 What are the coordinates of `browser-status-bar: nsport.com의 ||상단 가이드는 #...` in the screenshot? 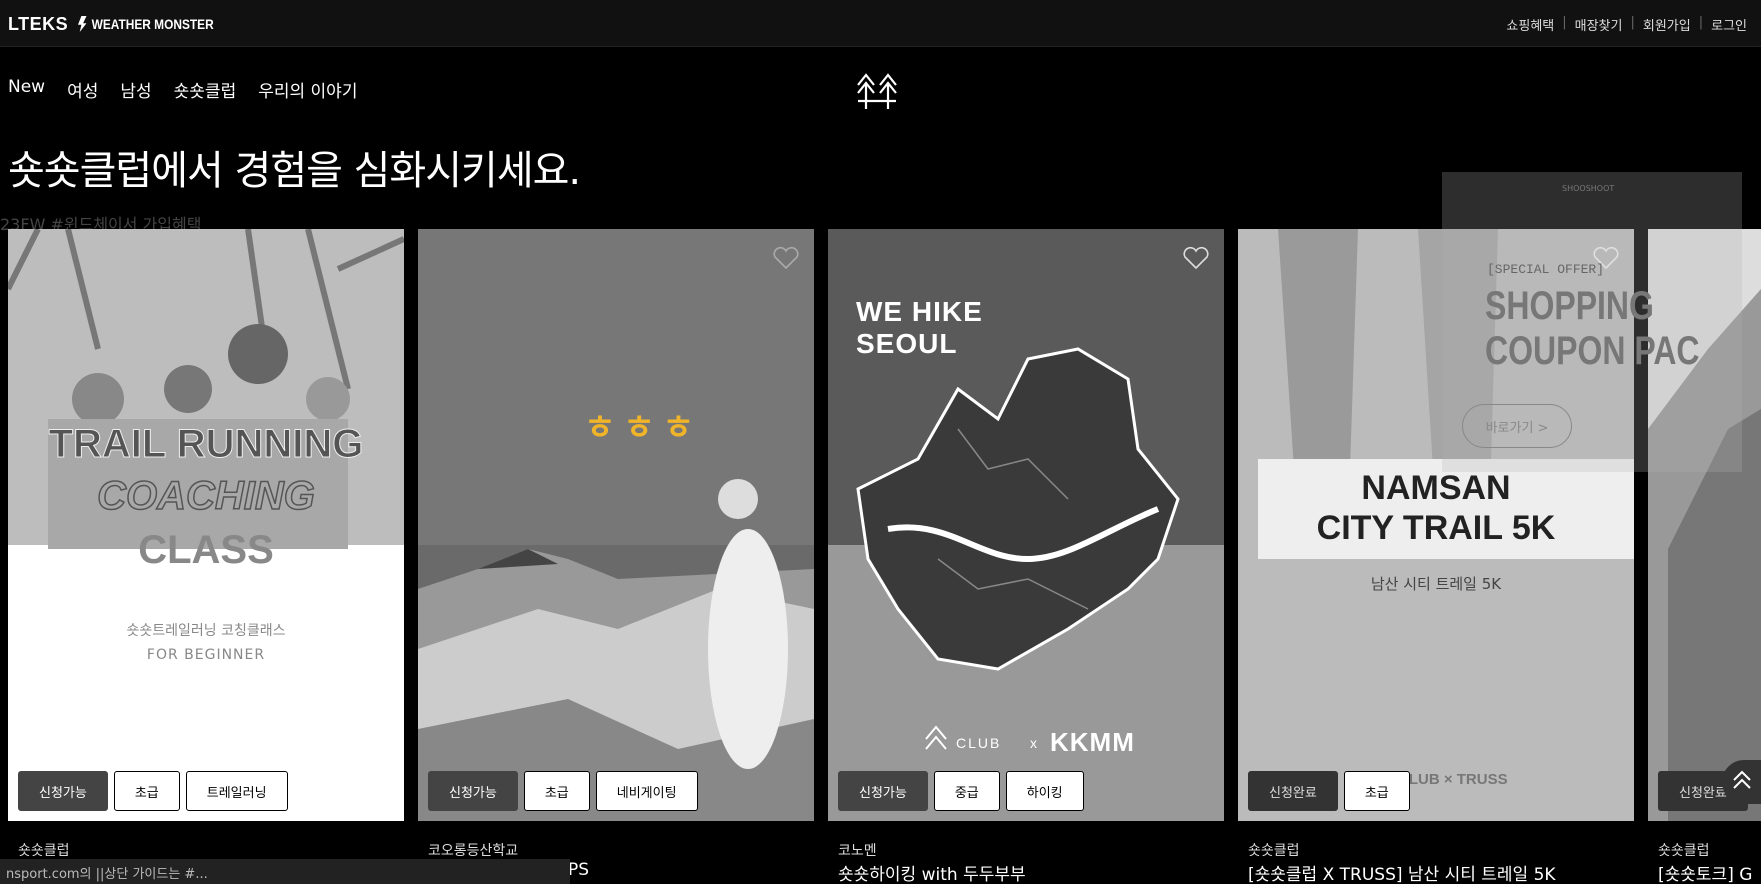 It's located at (285, 871).